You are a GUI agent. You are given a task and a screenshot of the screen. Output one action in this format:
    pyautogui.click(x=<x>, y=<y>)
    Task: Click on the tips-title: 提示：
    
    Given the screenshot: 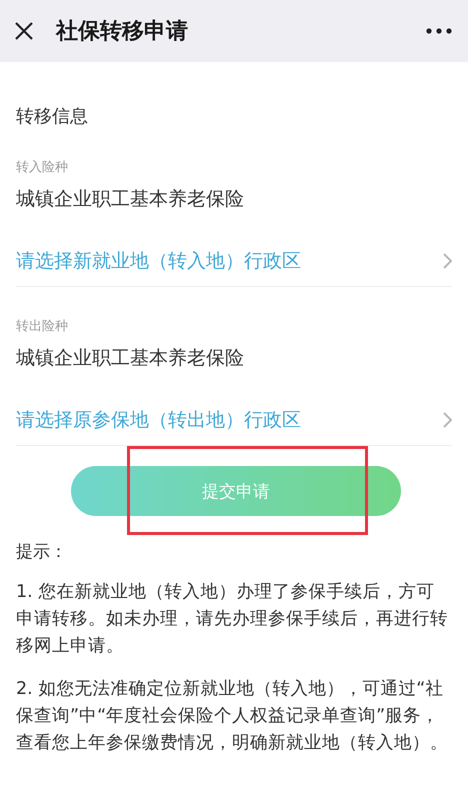 What is the action you would take?
    pyautogui.click(x=42, y=552)
    